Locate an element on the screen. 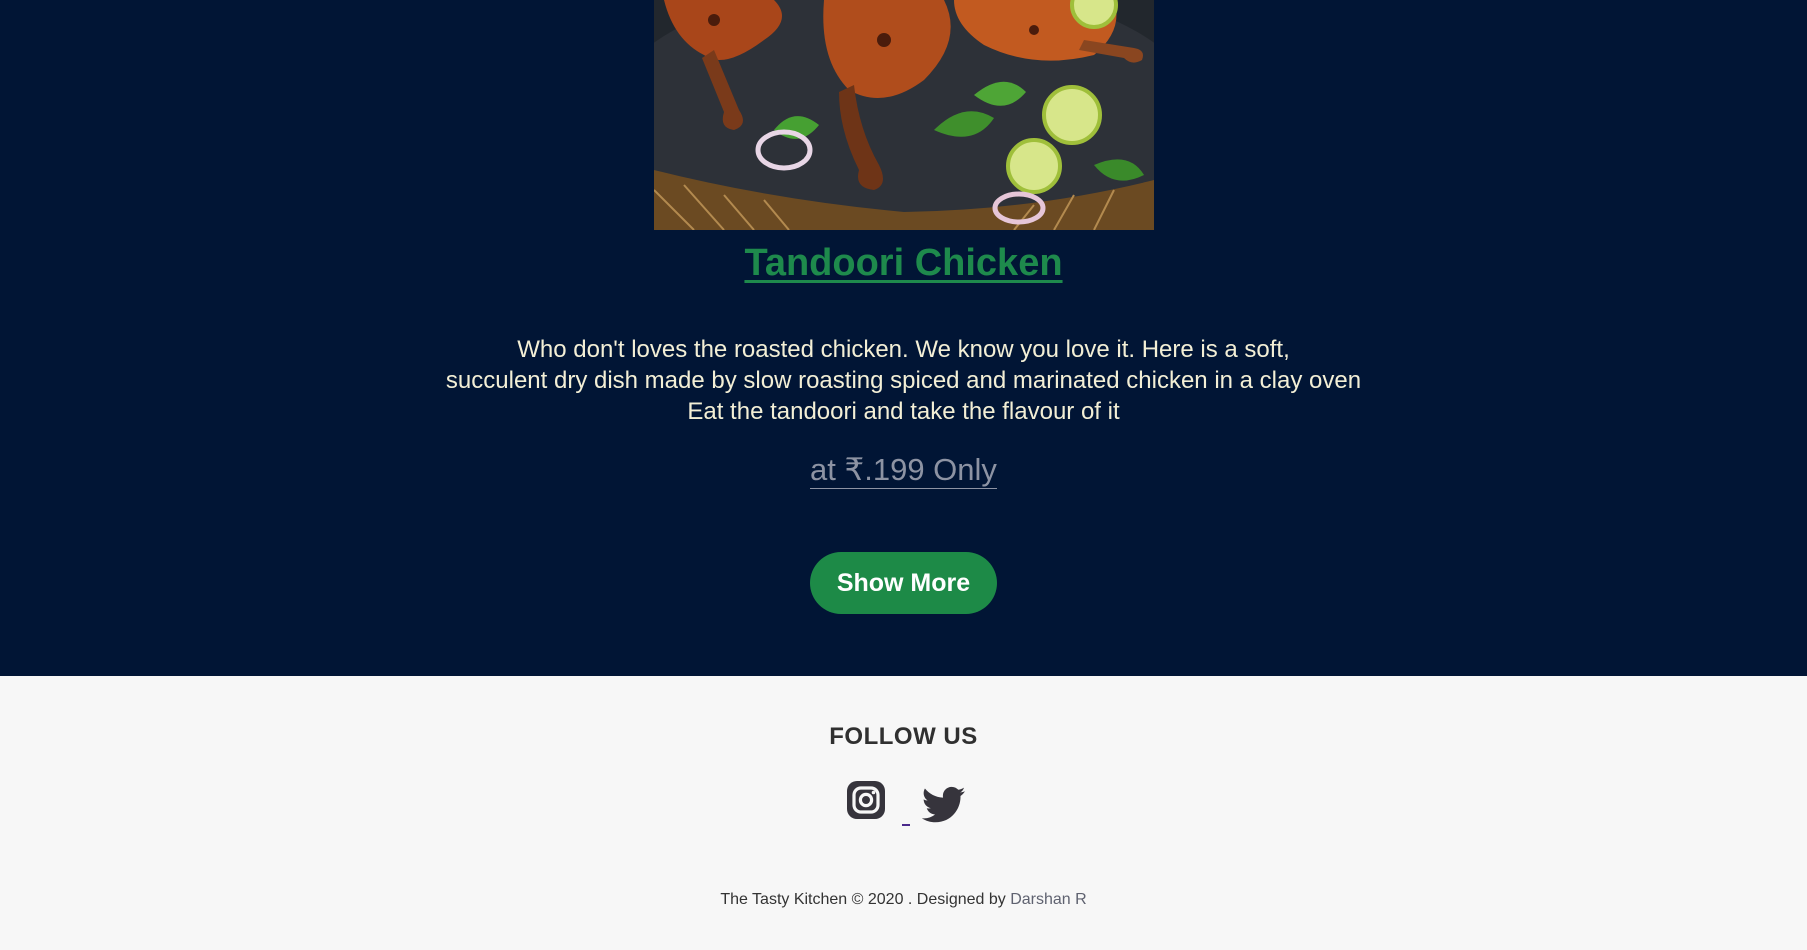 The height and width of the screenshot is (950, 1807). designer-link: Darshan R is located at coordinates (1048, 899).